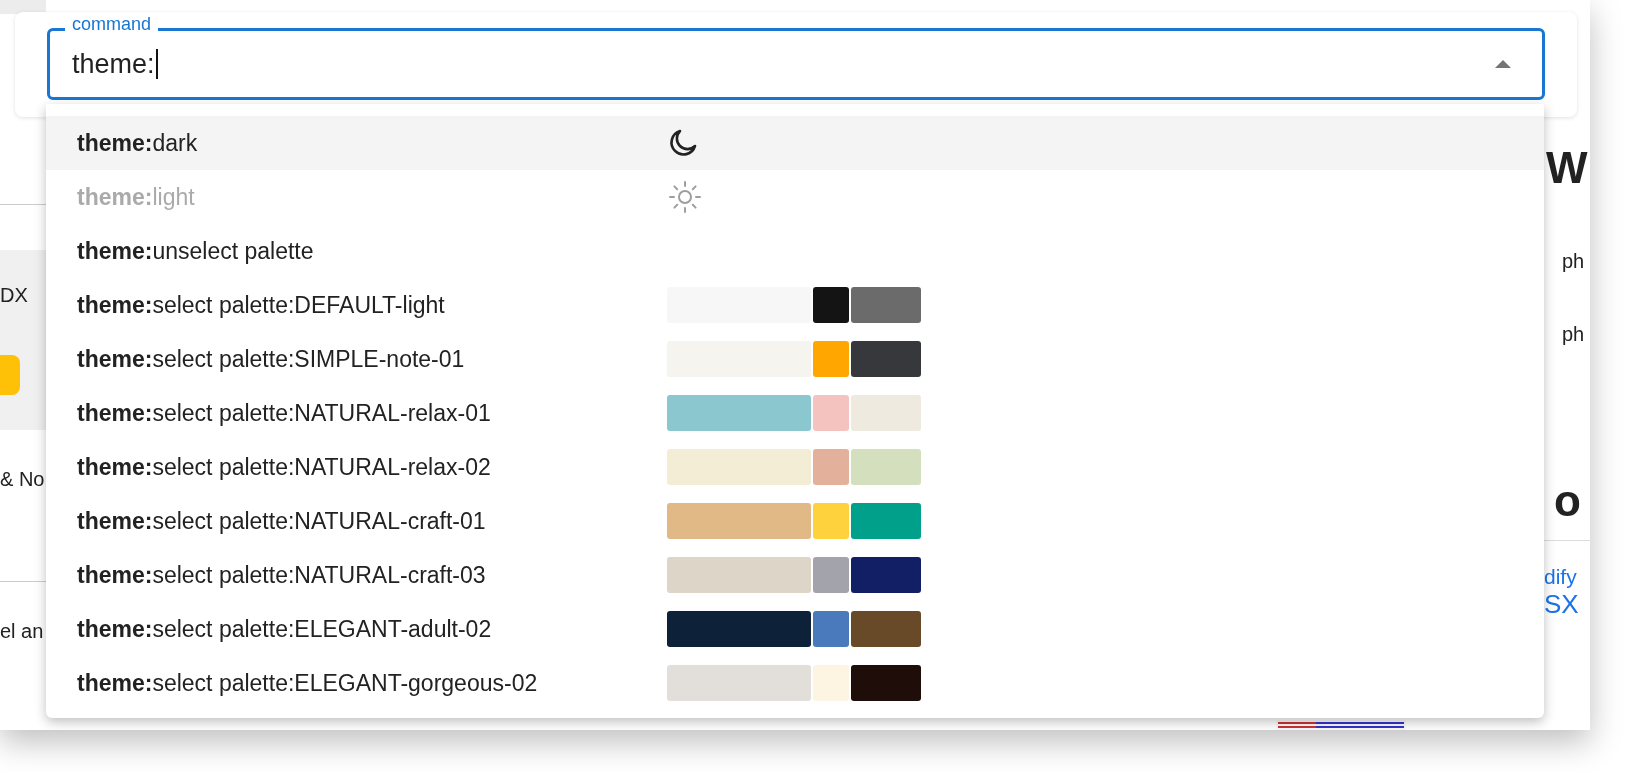 Image resolution: width=1628 pixels, height=772 pixels. I want to click on page-text: el an, so click(22, 631).